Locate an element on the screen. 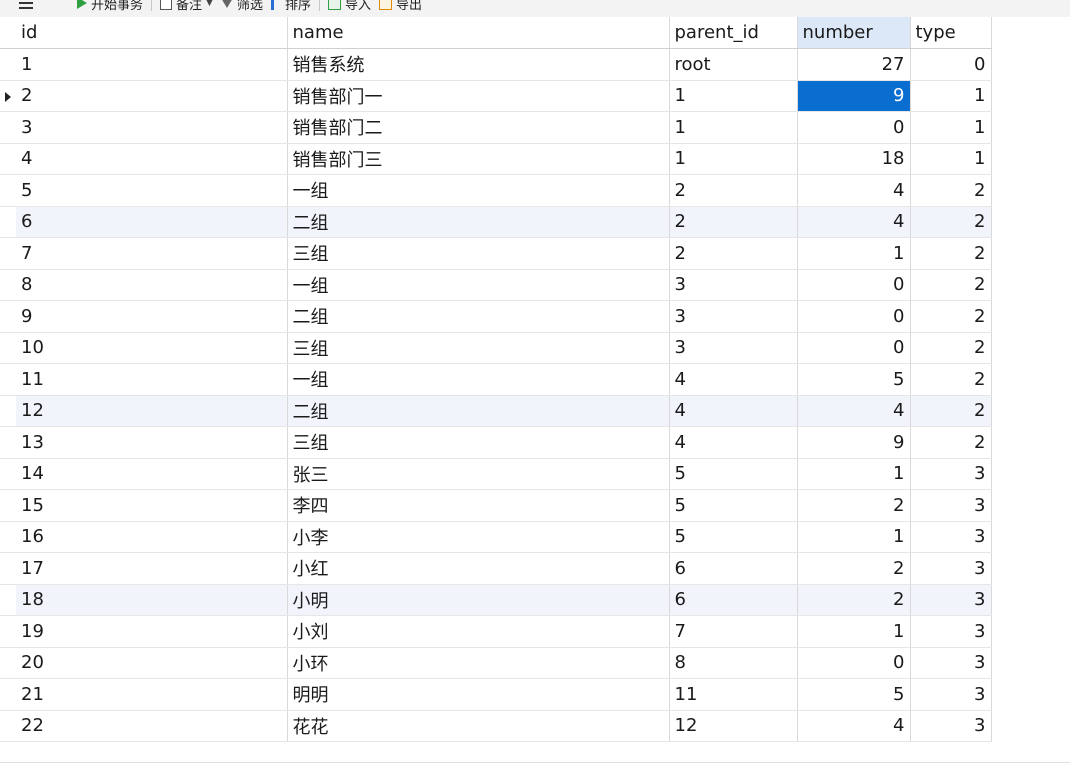 This screenshot has height=772, width=1070. table-row: 1 销售系统 root 27 0 is located at coordinates (496, 64).